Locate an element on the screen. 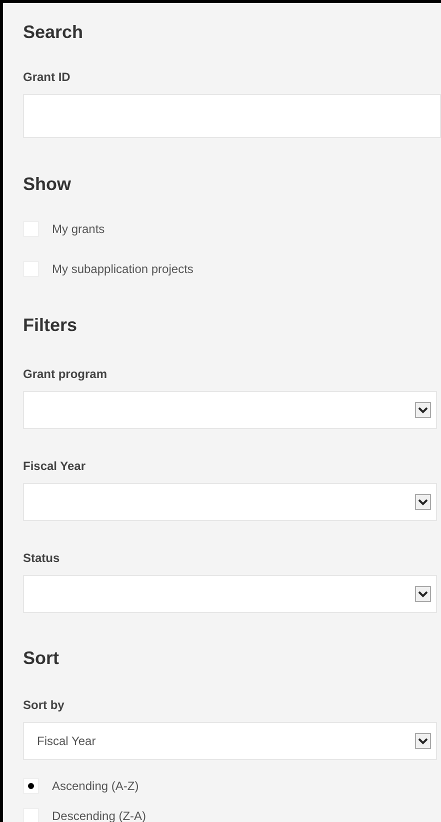  dropdown: Fiscal Year is located at coordinates (230, 741).